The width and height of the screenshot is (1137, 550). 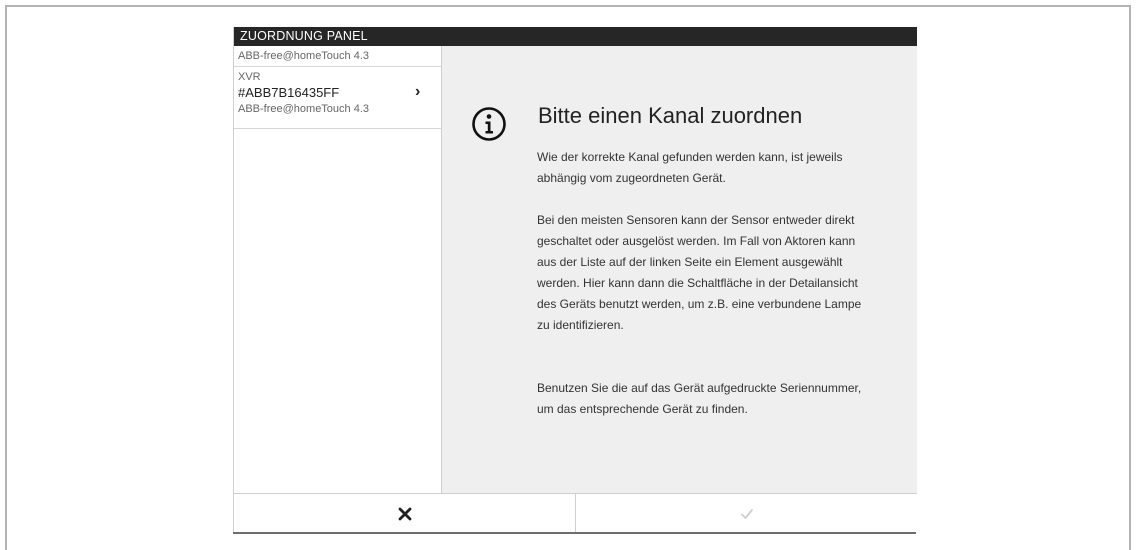 I want to click on footer-bar, so click(x=575, y=513).